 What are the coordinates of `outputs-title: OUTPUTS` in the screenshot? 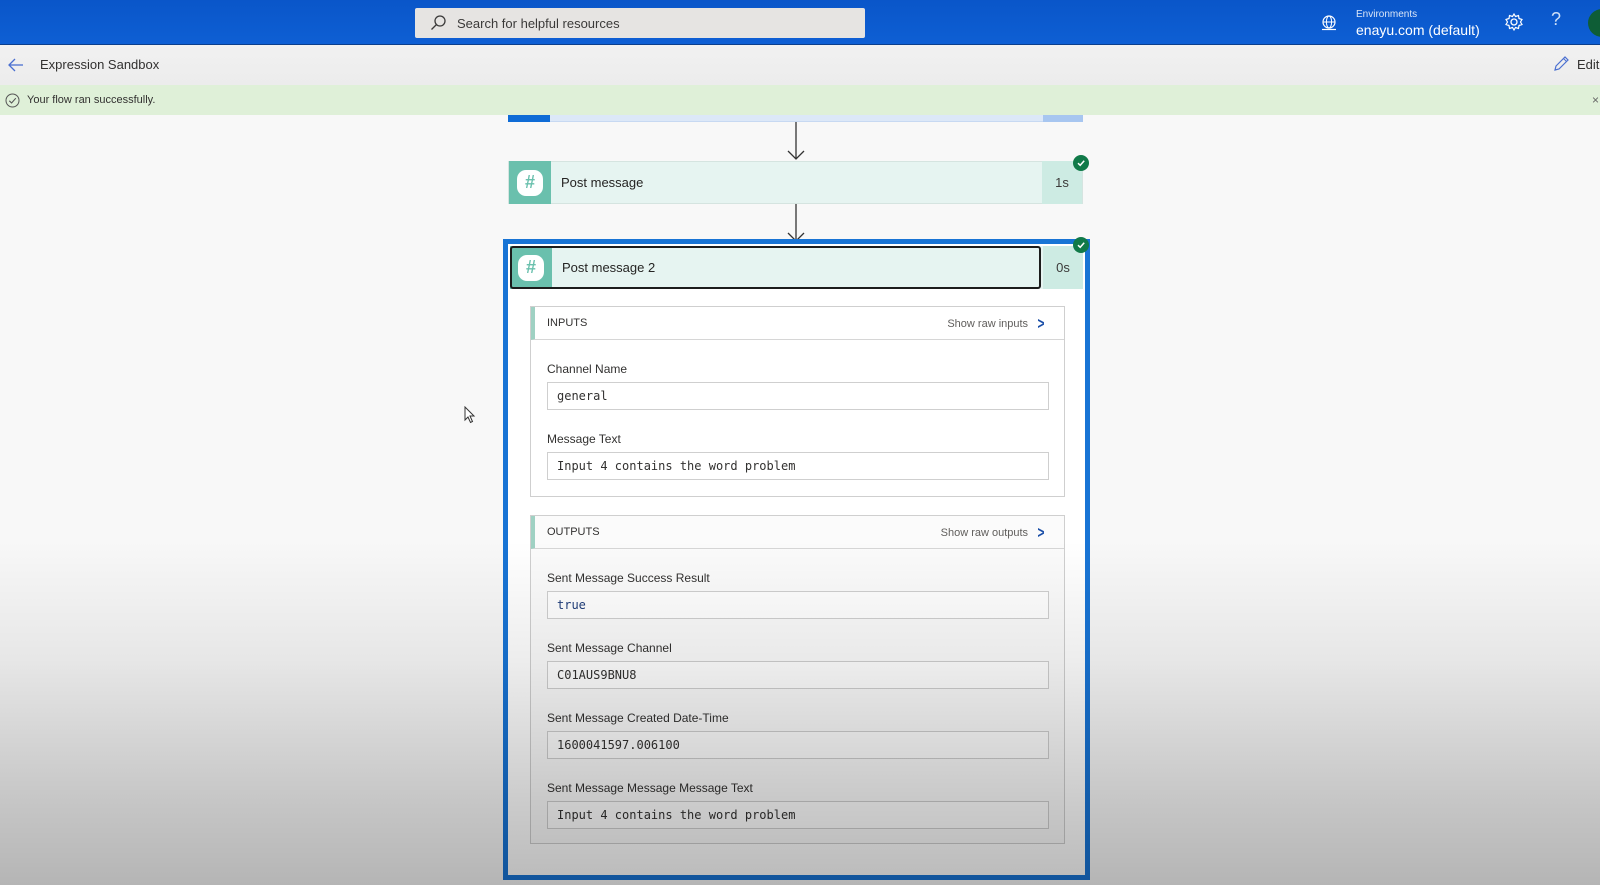 It's located at (573, 532).